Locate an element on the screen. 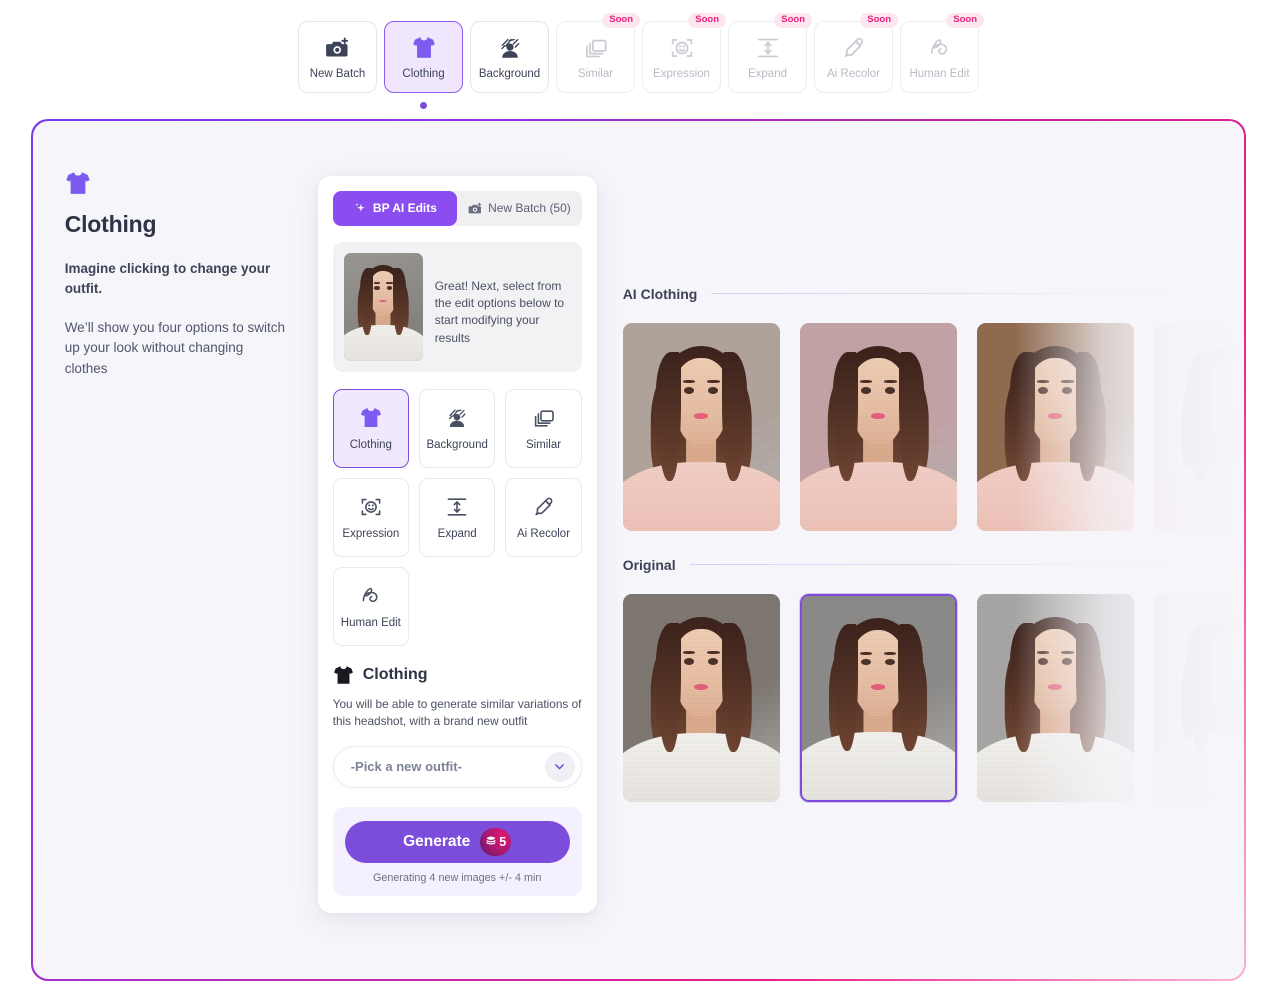 This screenshot has width=1277, height=1006. edit-option-label: Ai Recolor is located at coordinates (543, 533).